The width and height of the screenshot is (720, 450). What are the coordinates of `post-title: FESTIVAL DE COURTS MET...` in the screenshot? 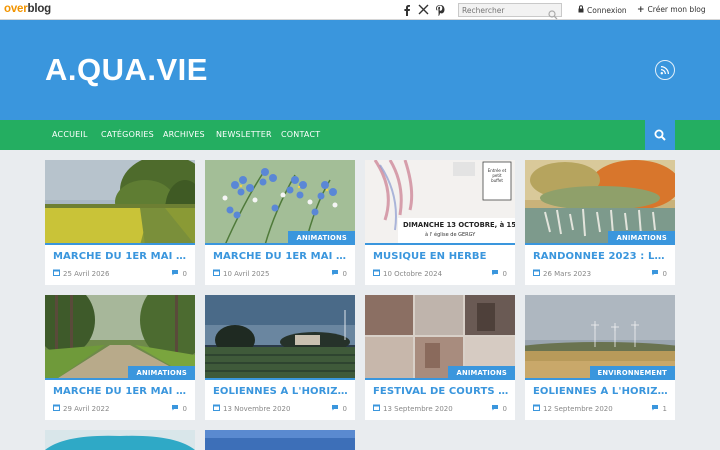 It's located at (441, 391).